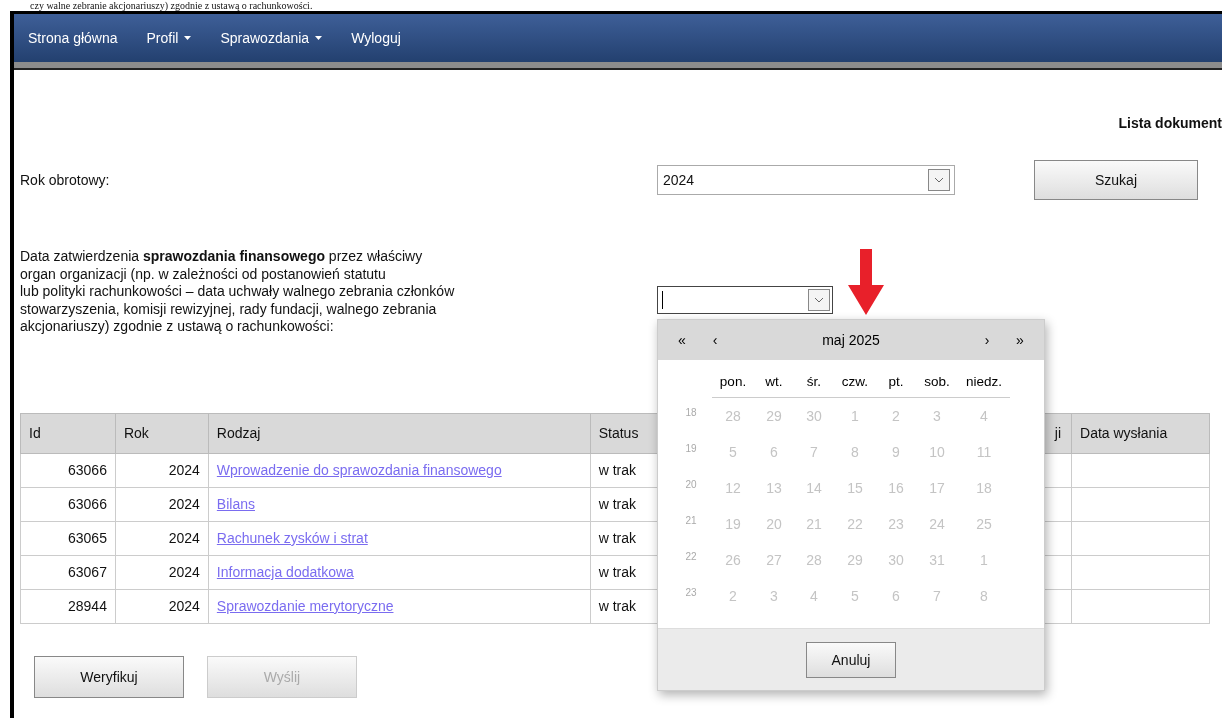 Image resolution: width=1222 pixels, height=718 pixels. Describe the element at coordinates (169, 38) in the screenshot. I see `nav-item: Profil` at that location.